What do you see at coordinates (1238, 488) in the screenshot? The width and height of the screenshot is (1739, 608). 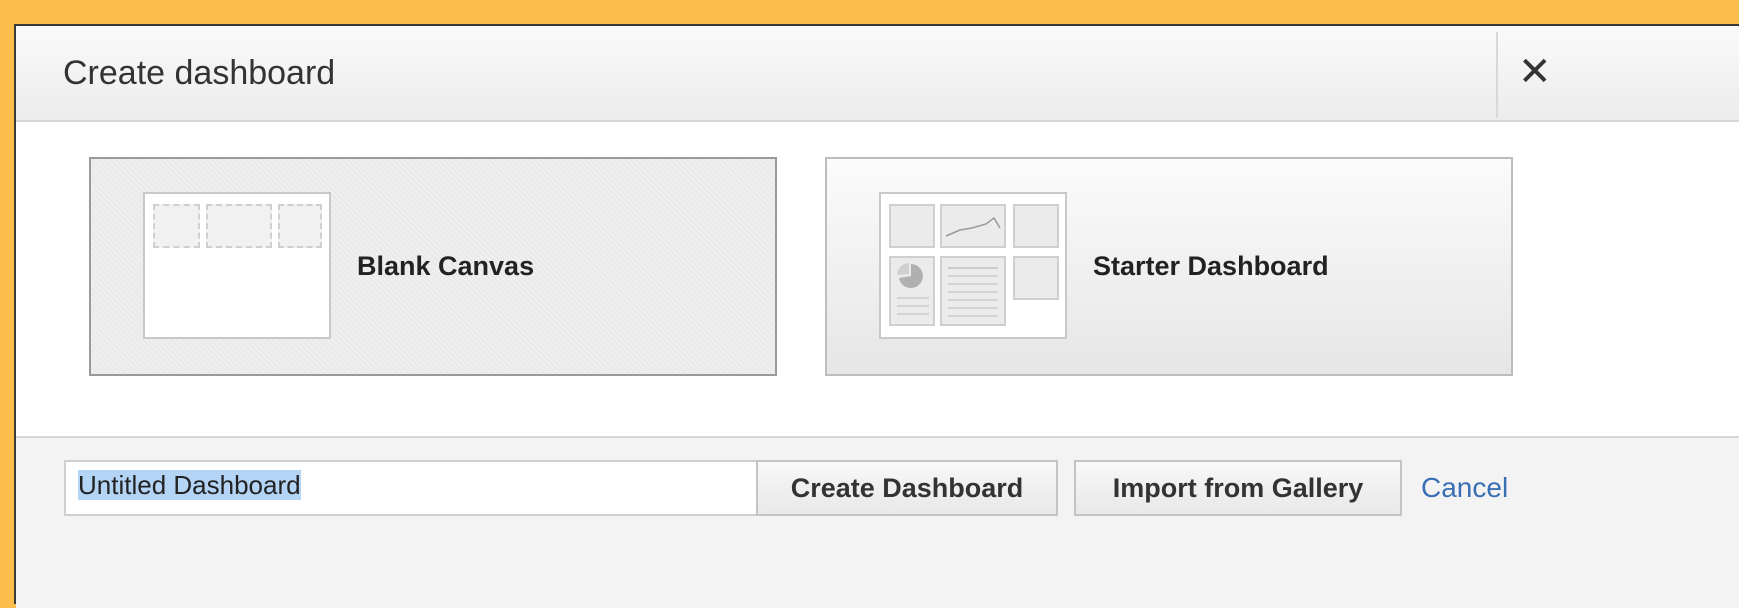 I see `import-from-gallery-button: Import from Gallery` at bounding box center [1238, 488].